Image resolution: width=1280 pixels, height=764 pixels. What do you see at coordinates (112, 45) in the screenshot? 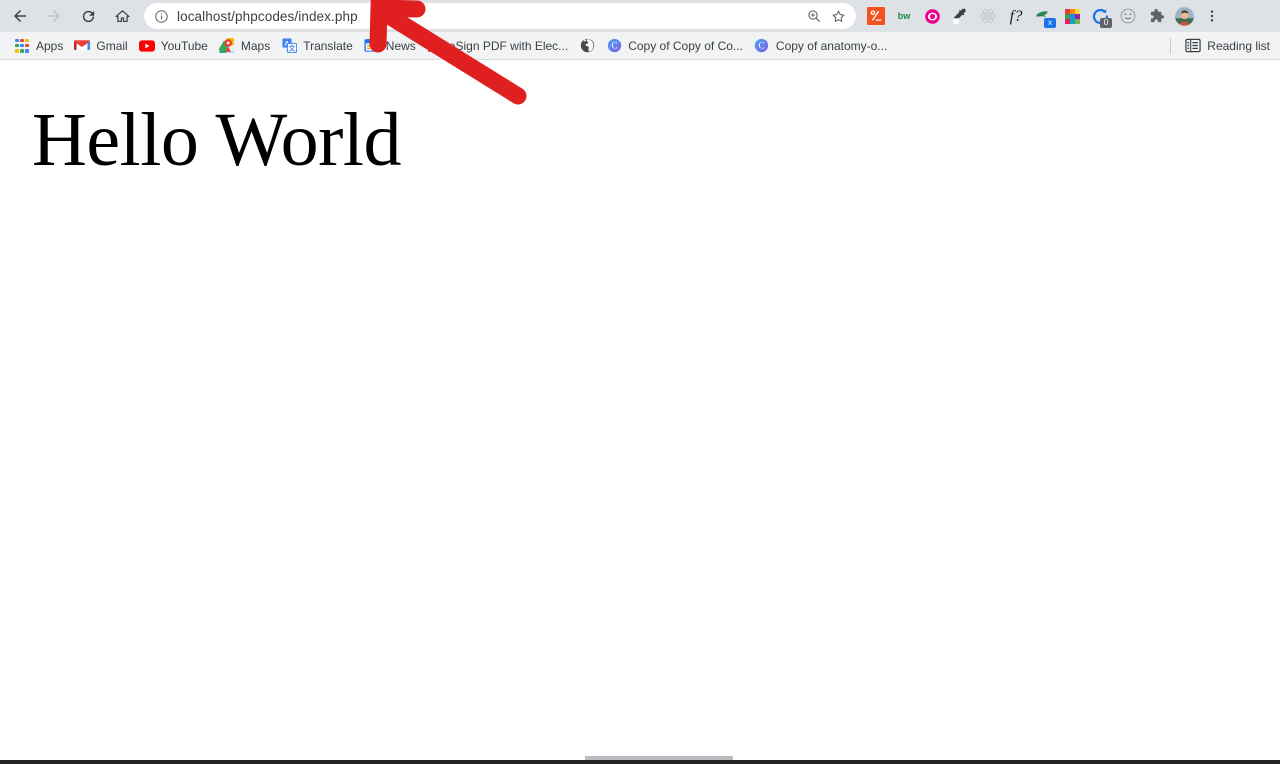
I see `bookmark-label: Gmail` at bounding box center [112, 45].